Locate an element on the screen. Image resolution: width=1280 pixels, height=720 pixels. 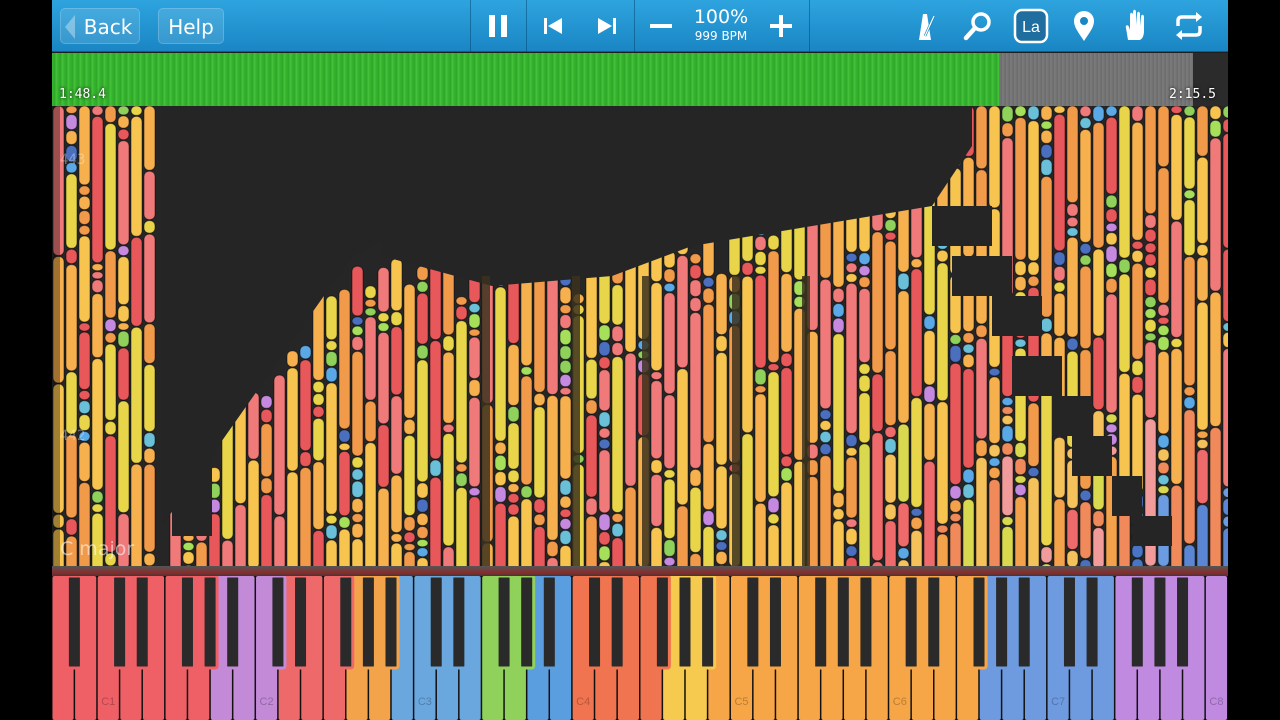
toolbar-divider is located at coordinates (634, 26).